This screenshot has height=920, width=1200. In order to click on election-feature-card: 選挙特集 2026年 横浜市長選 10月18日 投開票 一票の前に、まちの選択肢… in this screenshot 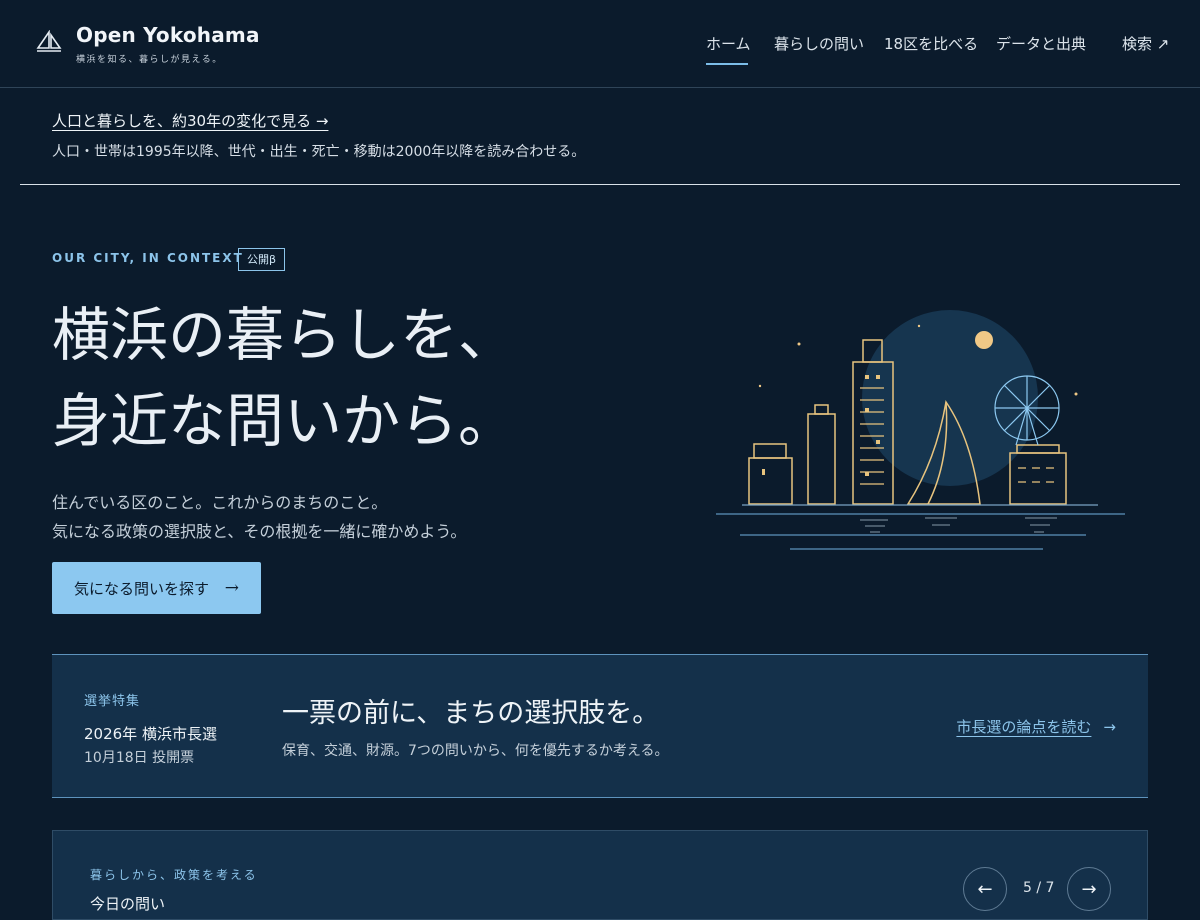, I will do `click(600, 726)`.